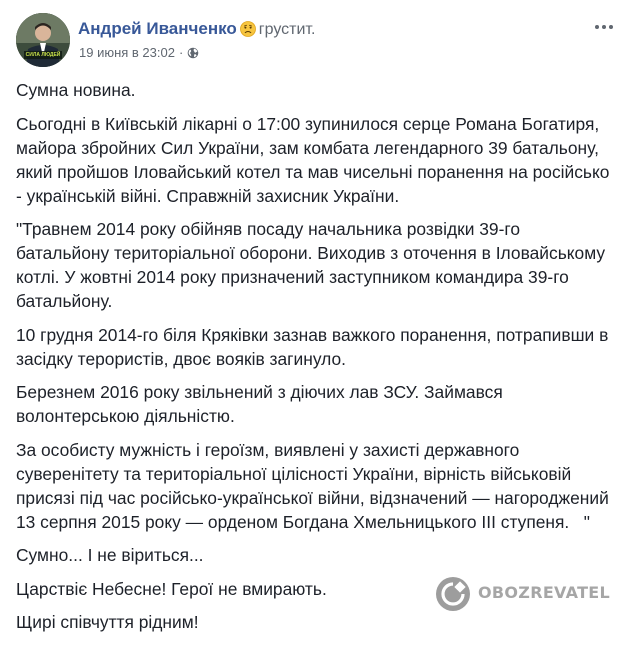  Describe the element at coordinates (157, 28) in the screenshot. I see `author-name: Андрей Иванченко` at that location.